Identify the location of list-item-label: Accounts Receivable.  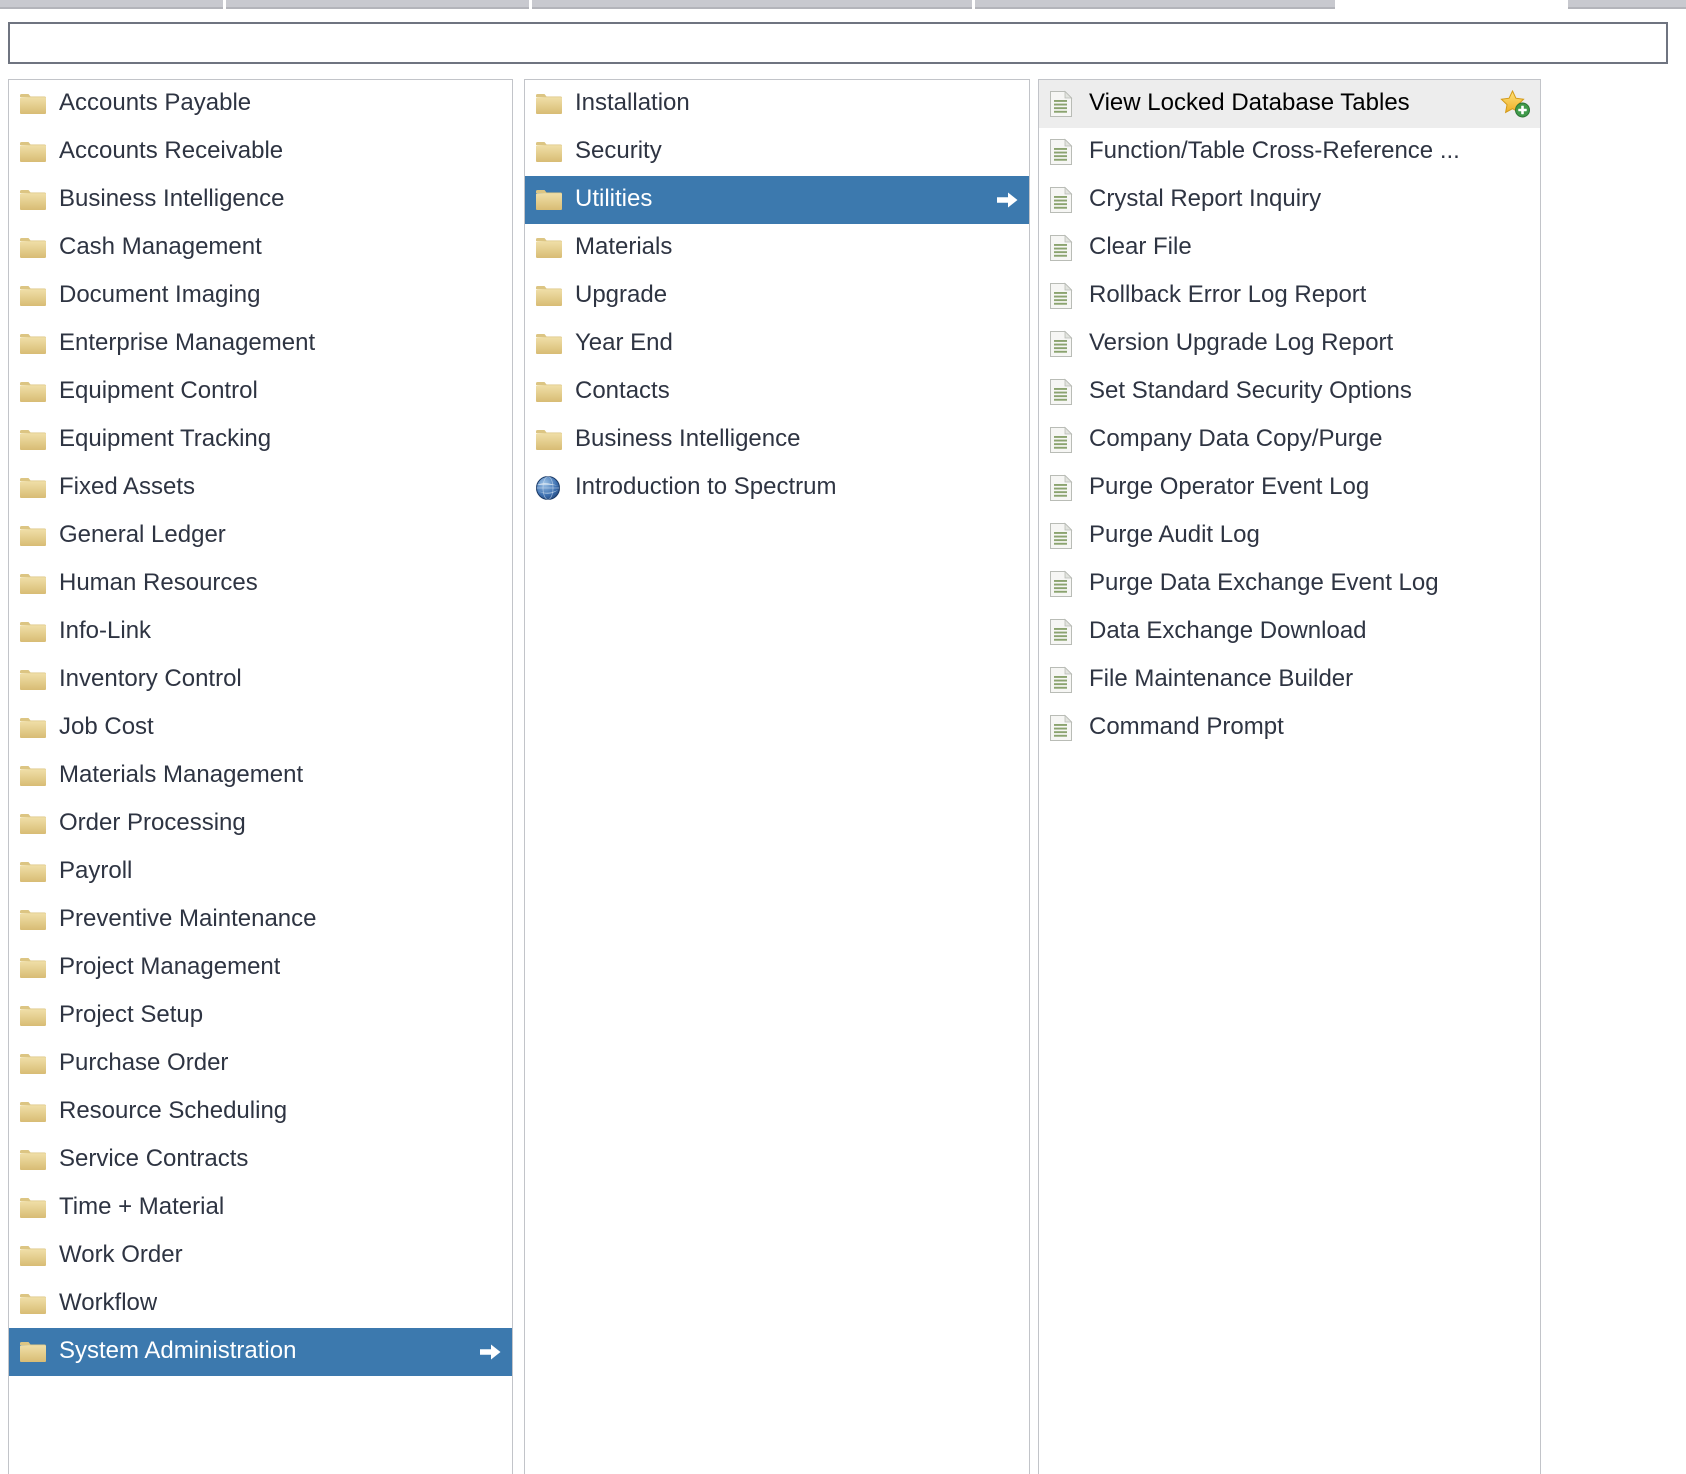
(171, 151).